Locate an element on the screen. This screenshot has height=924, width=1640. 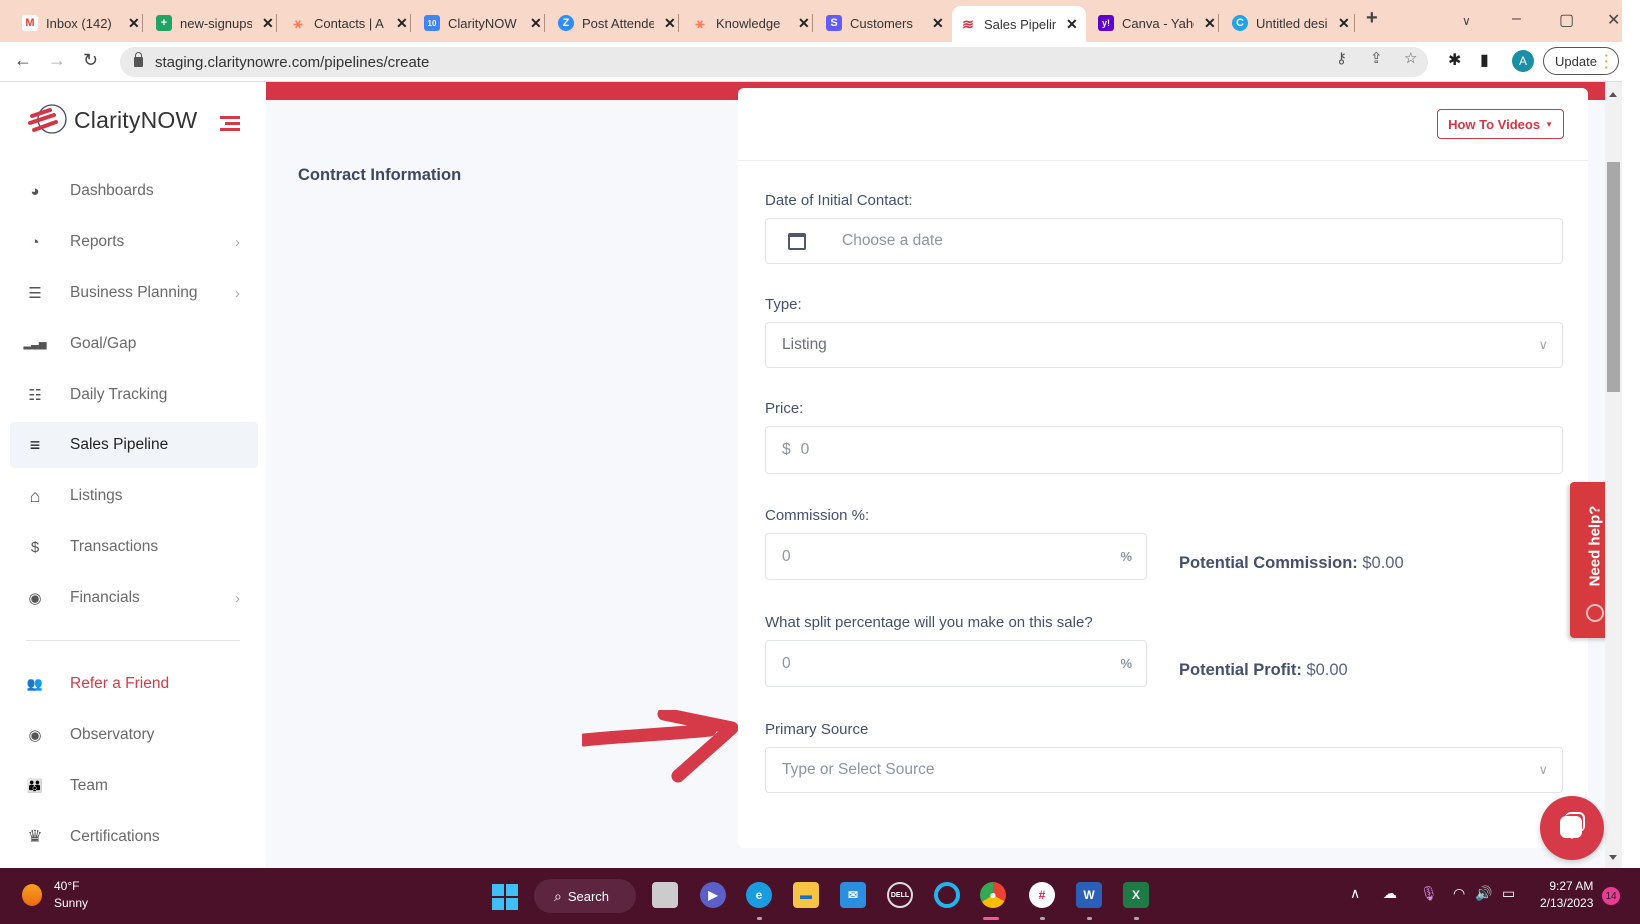
sidebar-item-label: Reports is located at coordinates (97, 241).